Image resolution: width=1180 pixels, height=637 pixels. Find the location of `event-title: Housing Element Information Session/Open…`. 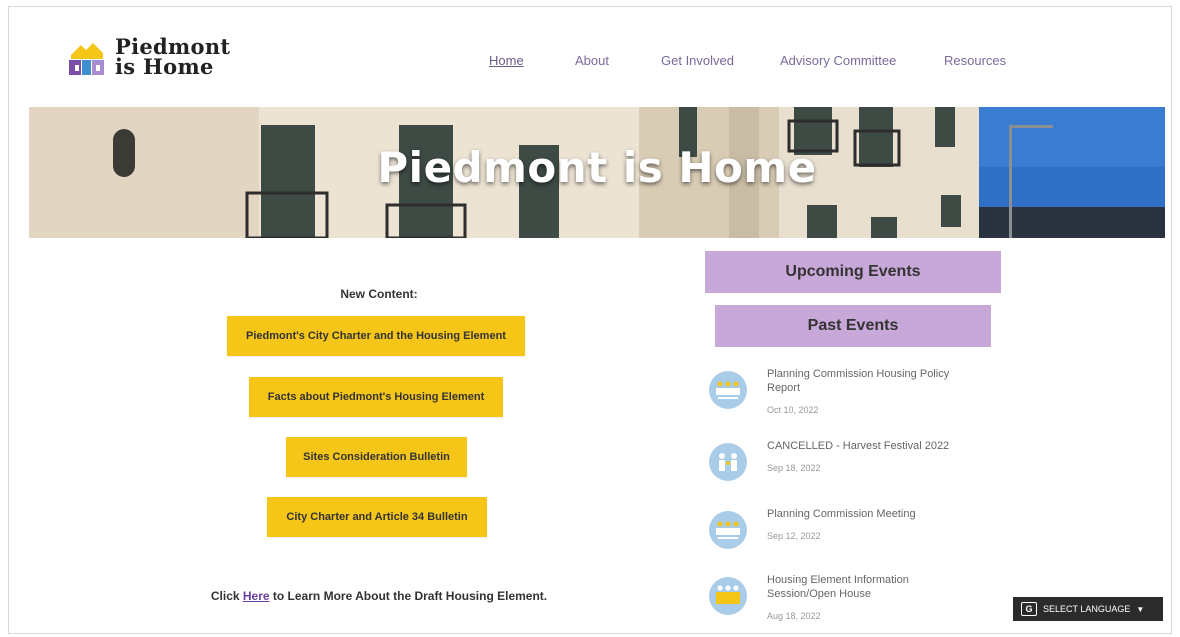

event-title: Housing Element Information Session/Open… is located at coordinates (867, 587).